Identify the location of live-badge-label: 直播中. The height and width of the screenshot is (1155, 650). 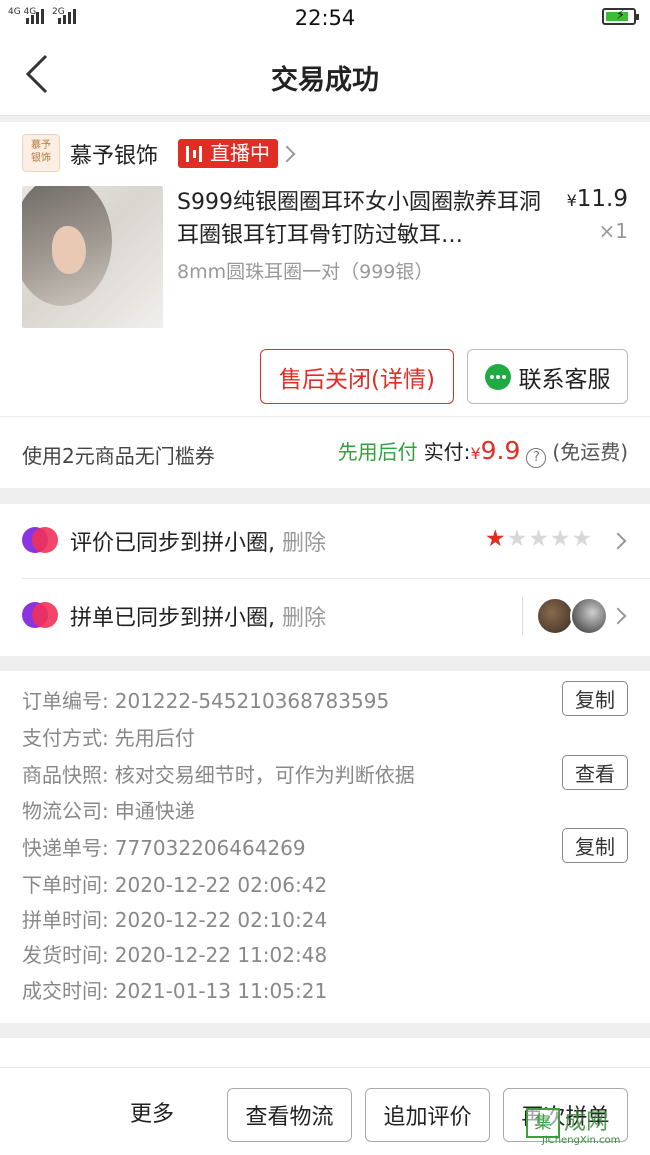
(240, 153).